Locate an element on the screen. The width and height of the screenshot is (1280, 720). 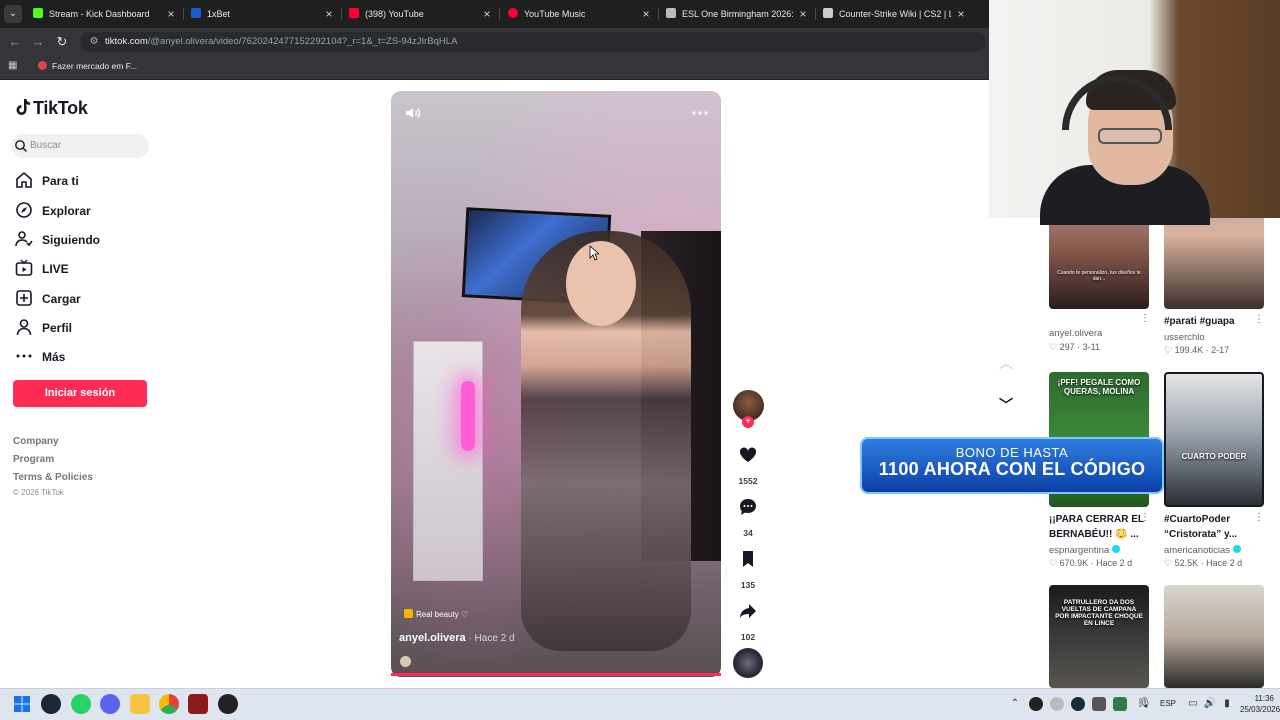
footer-terms-link: Terms & Policies is located at coordinates (53, 477).